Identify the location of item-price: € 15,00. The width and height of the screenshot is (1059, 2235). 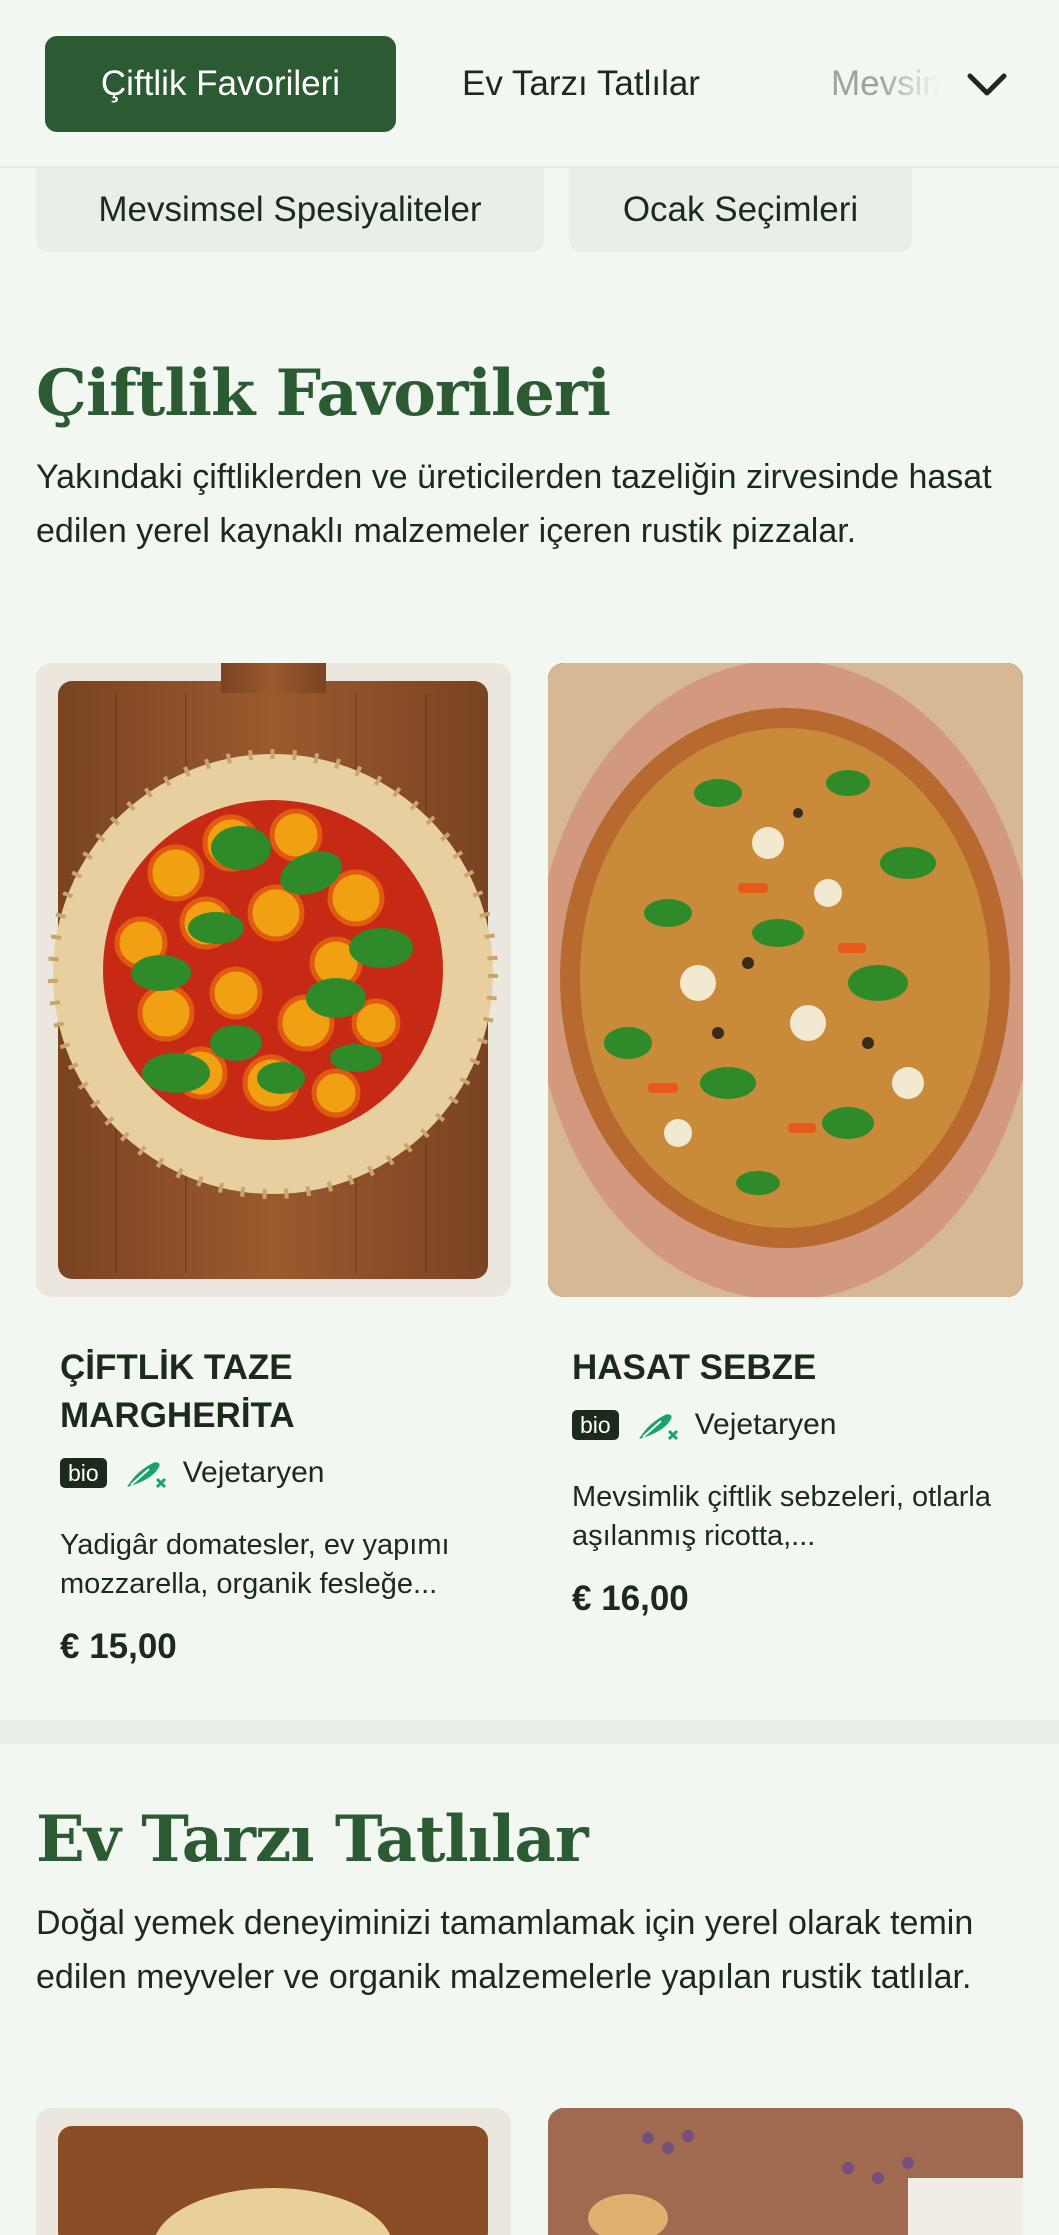
(118, 1646).